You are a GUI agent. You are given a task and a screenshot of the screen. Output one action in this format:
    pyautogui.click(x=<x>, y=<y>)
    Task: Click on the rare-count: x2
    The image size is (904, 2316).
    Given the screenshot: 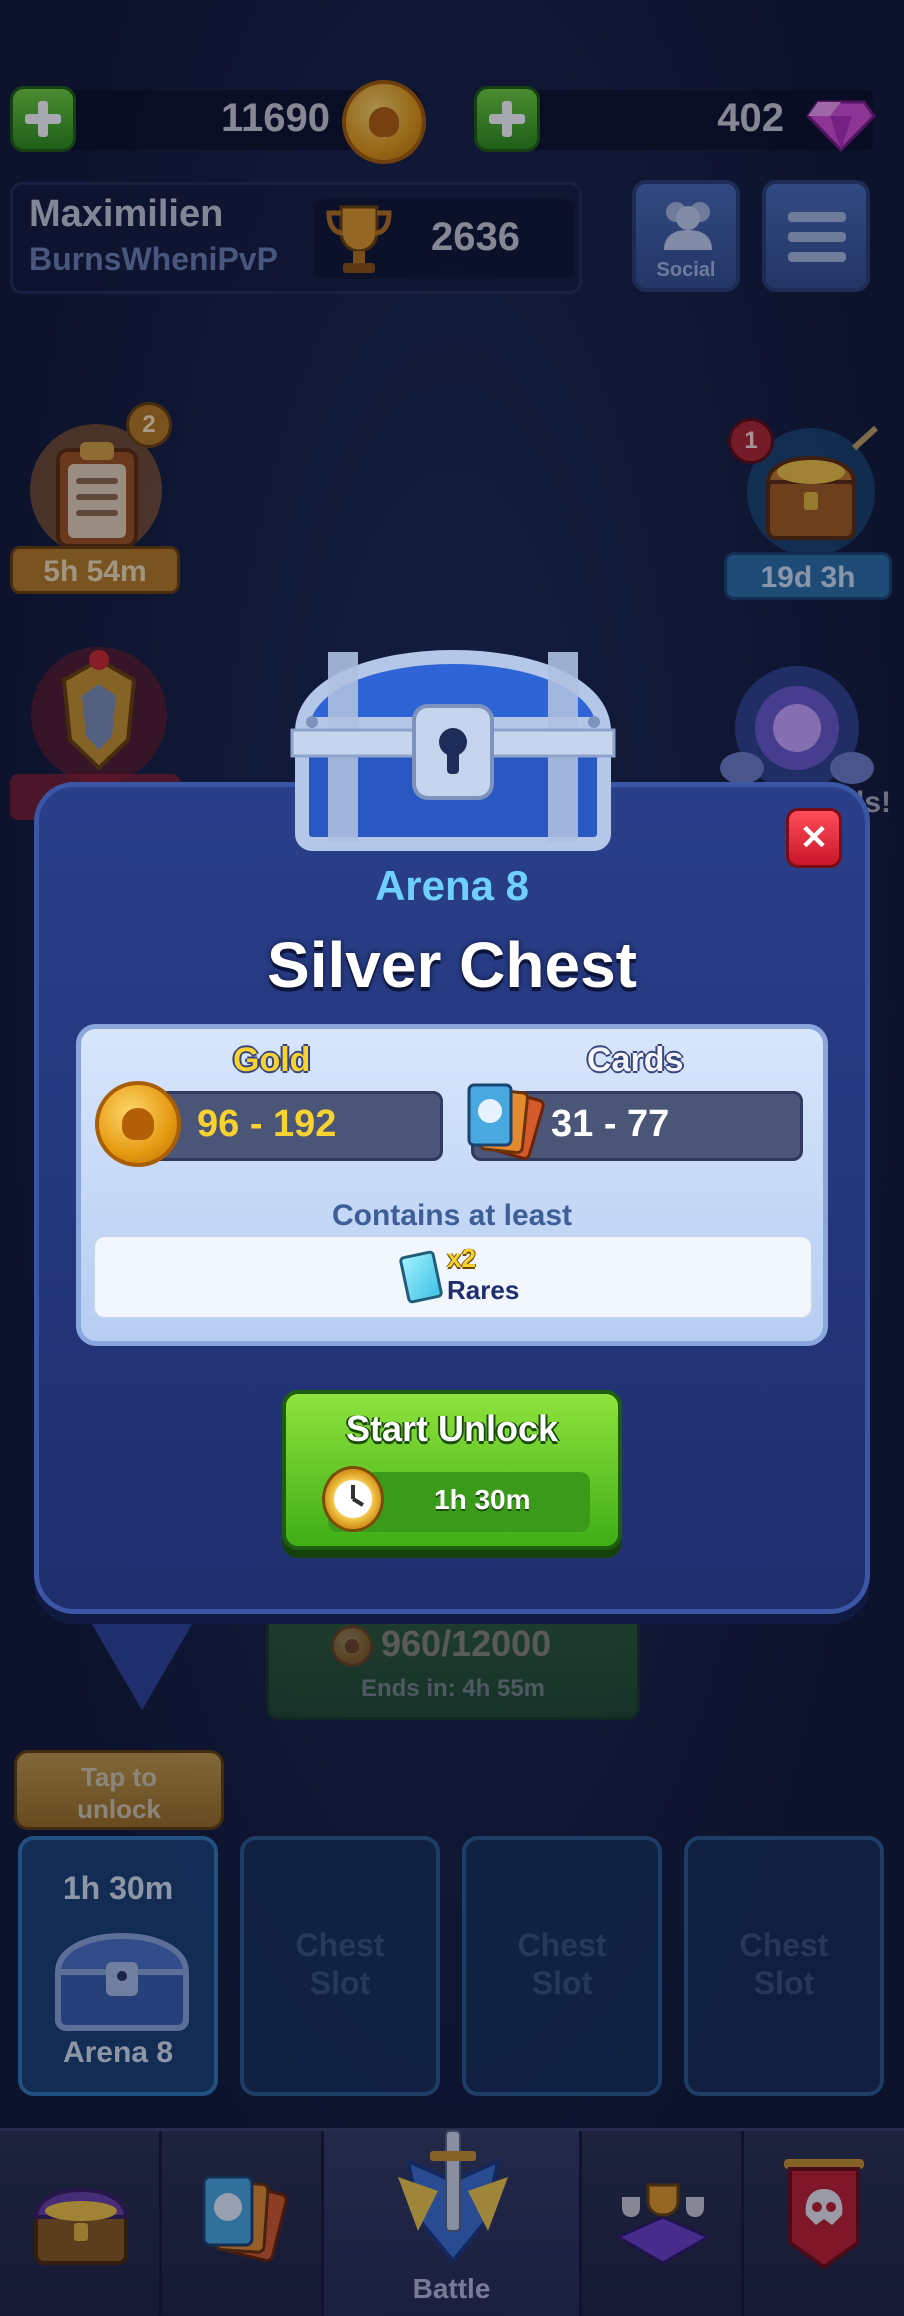 What is the action you would take?
    pyautogui.click(x=461, y=1258)
    